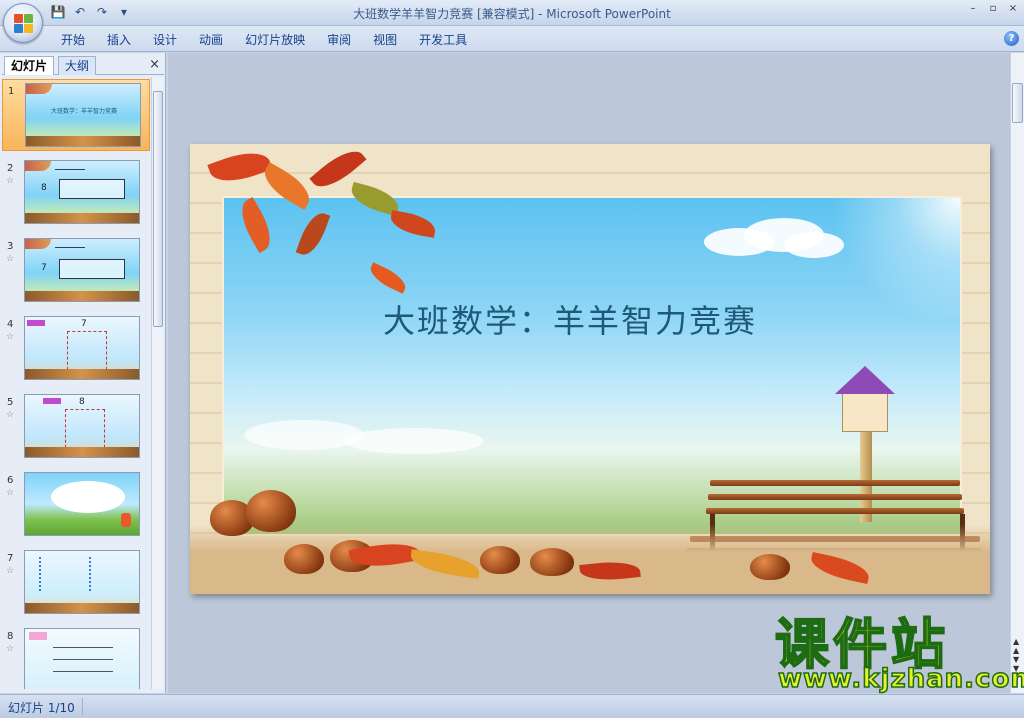 The image size is (1024, 718). What do you see at coordinates (1011, 38) in the screenshot?
I see `help-icon: ?` at bounding box center [1011, 38].